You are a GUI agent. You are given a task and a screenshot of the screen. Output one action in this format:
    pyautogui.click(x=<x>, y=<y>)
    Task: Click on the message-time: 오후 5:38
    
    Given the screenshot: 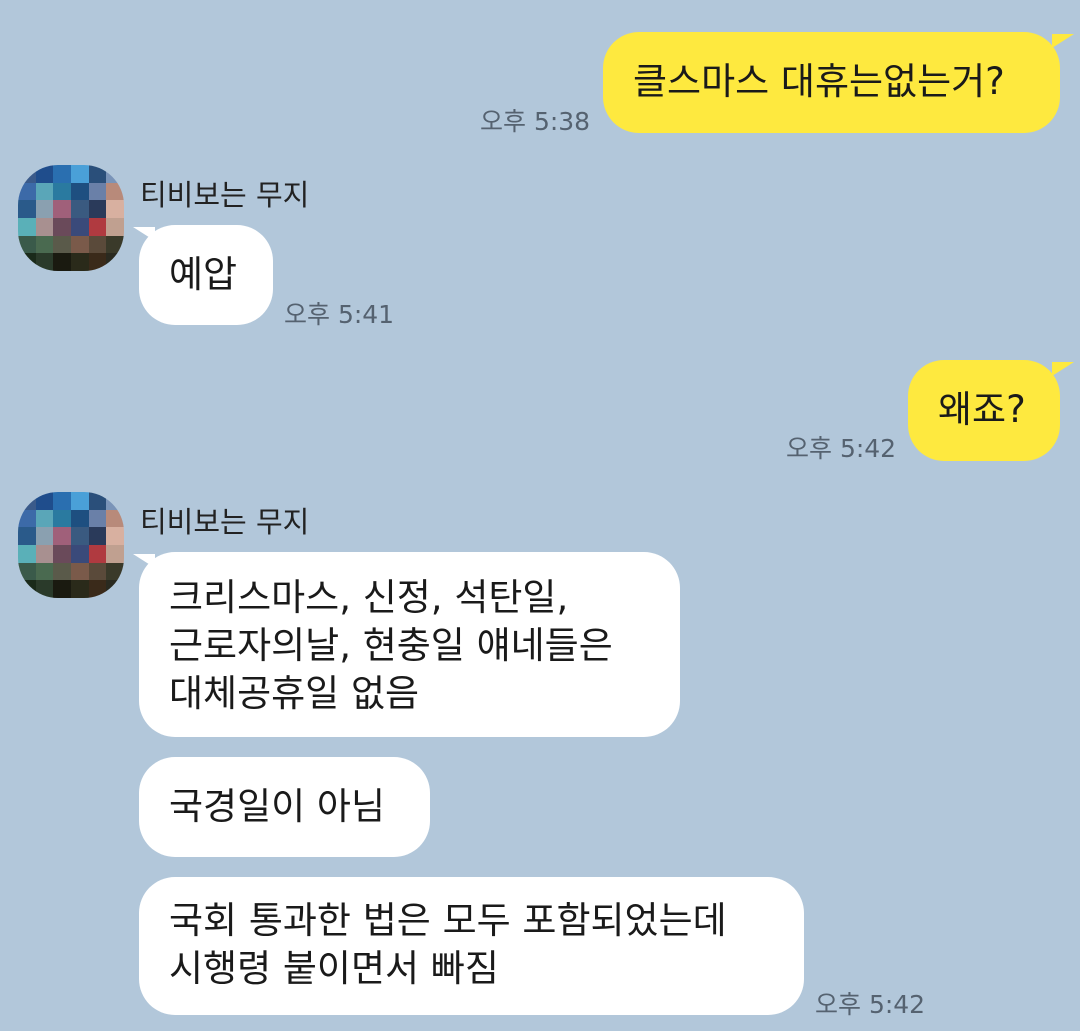 What is the action you would take?
    pyautogui.click(x=535, y=121)
    